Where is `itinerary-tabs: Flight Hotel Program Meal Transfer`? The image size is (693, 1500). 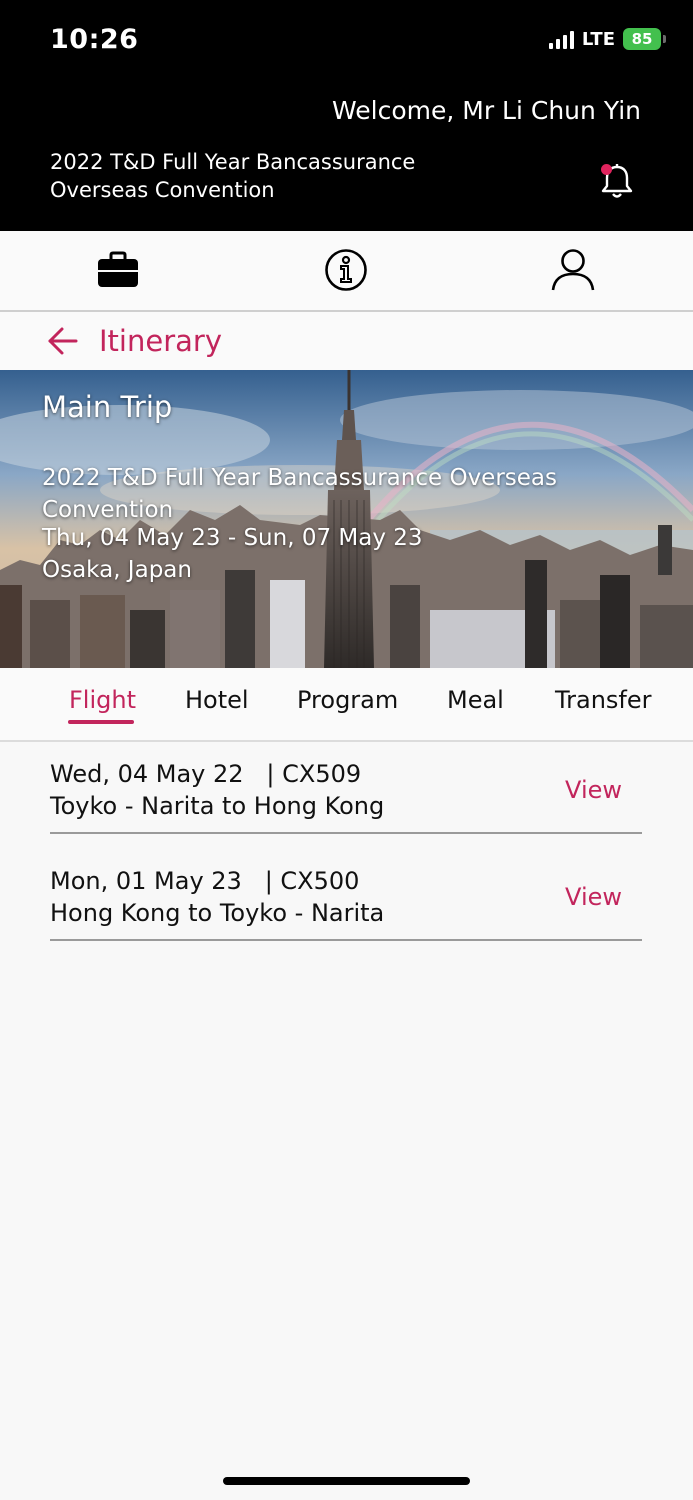
itinerary-tabs: Flight Hotel Program Meal Transfer is located at coordinates (346, 705).